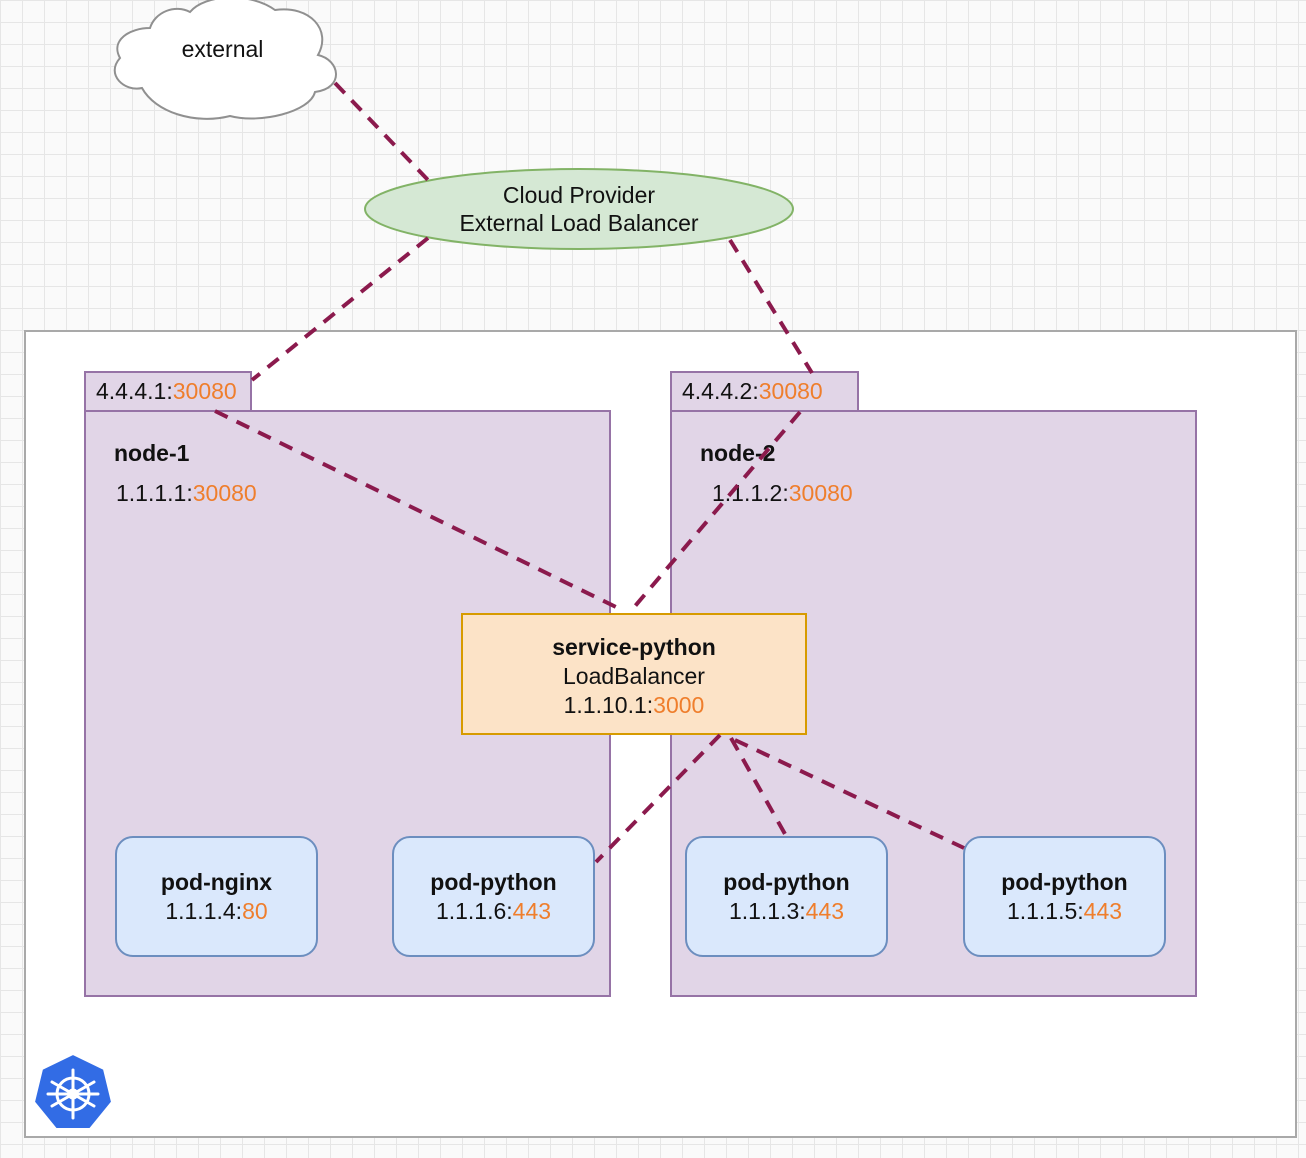 This screenshot has width=1306, height=1158. I want to click on service-address: 1.1.10.1:3000, so click(634, 705).